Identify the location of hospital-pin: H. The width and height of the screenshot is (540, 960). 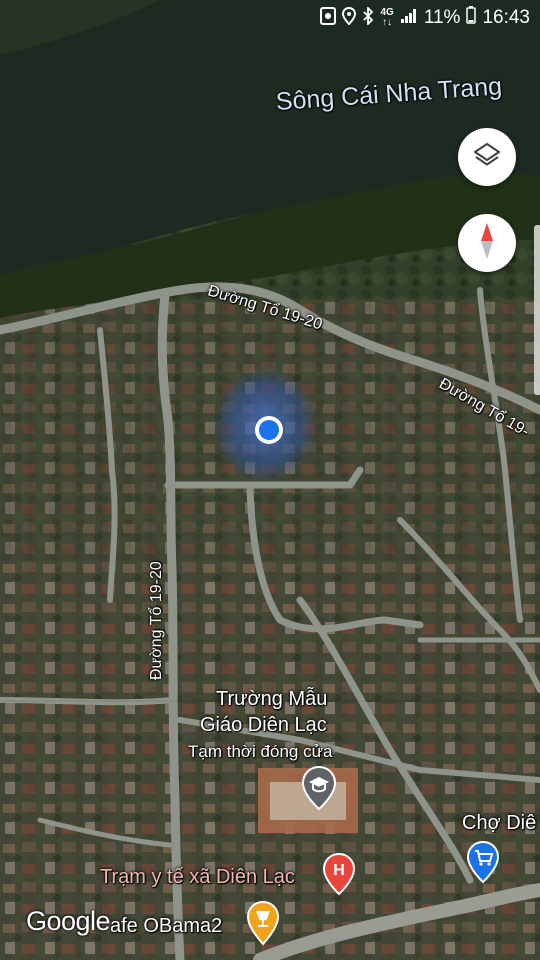
(339, 876).